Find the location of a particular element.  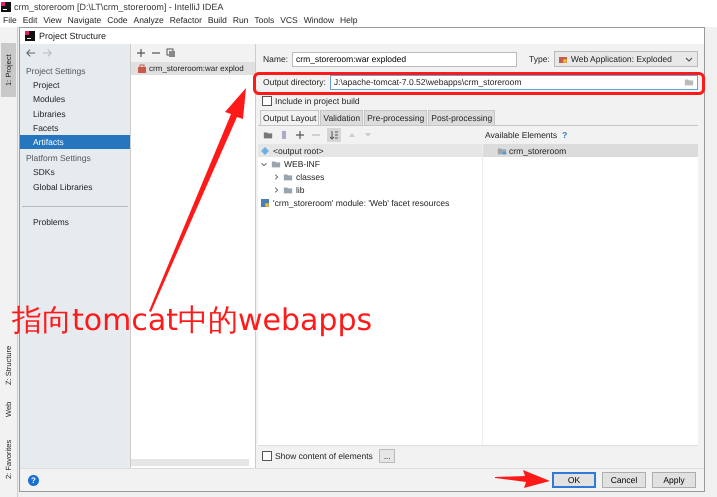

available-elements-label: Available Elements is located at coordinates (521, 135).